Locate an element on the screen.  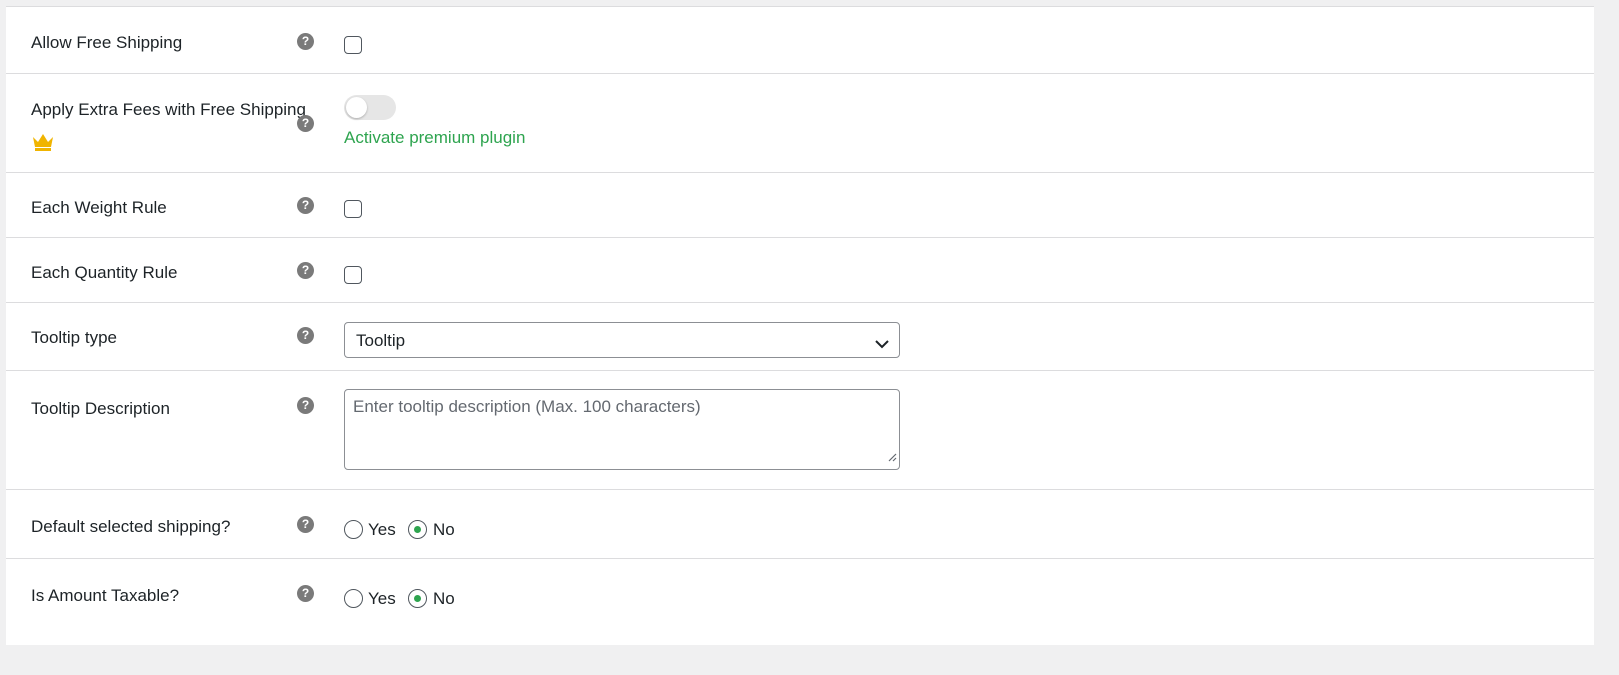
row-each-weight-rule: Each Weight Rule ? is located at coordinates (800, 205).